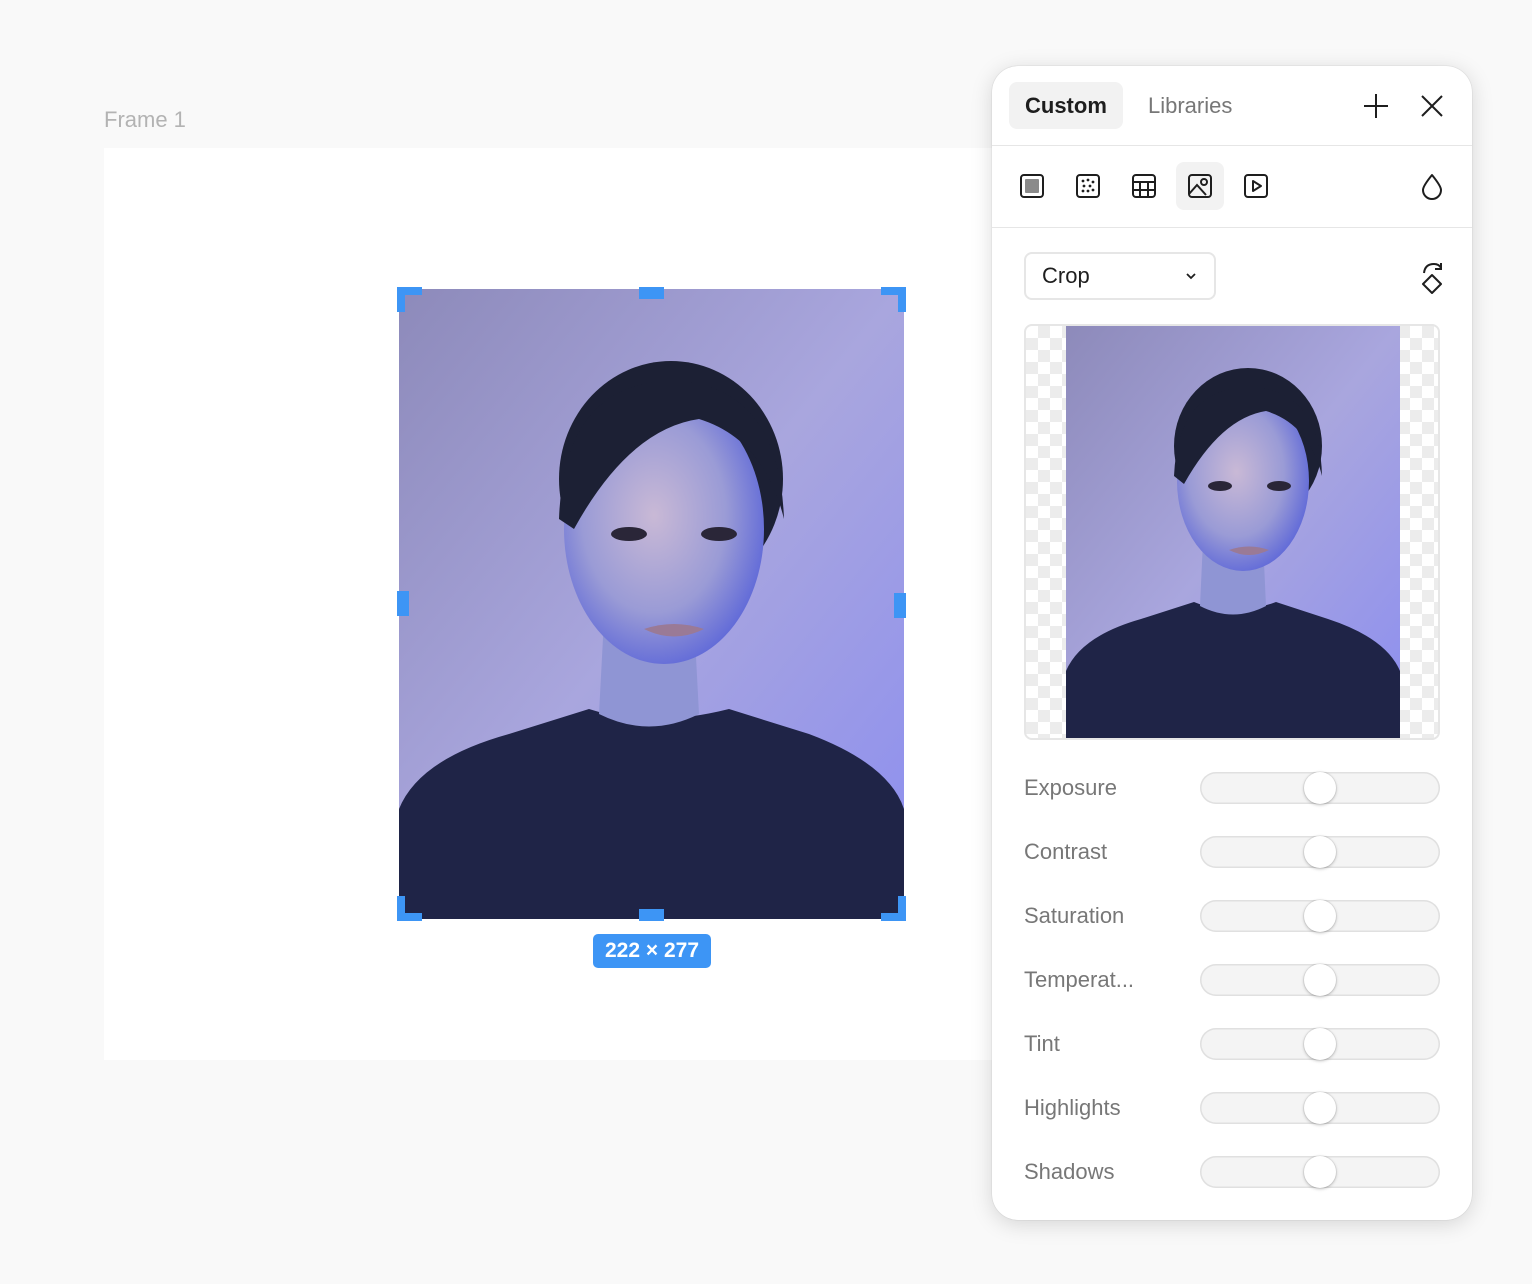 This screenshot has width=1532, height=1284. Describe the element at coordinates (1074, 915) in the screenshot. I see `adjustment-label: Saturation` at that location.